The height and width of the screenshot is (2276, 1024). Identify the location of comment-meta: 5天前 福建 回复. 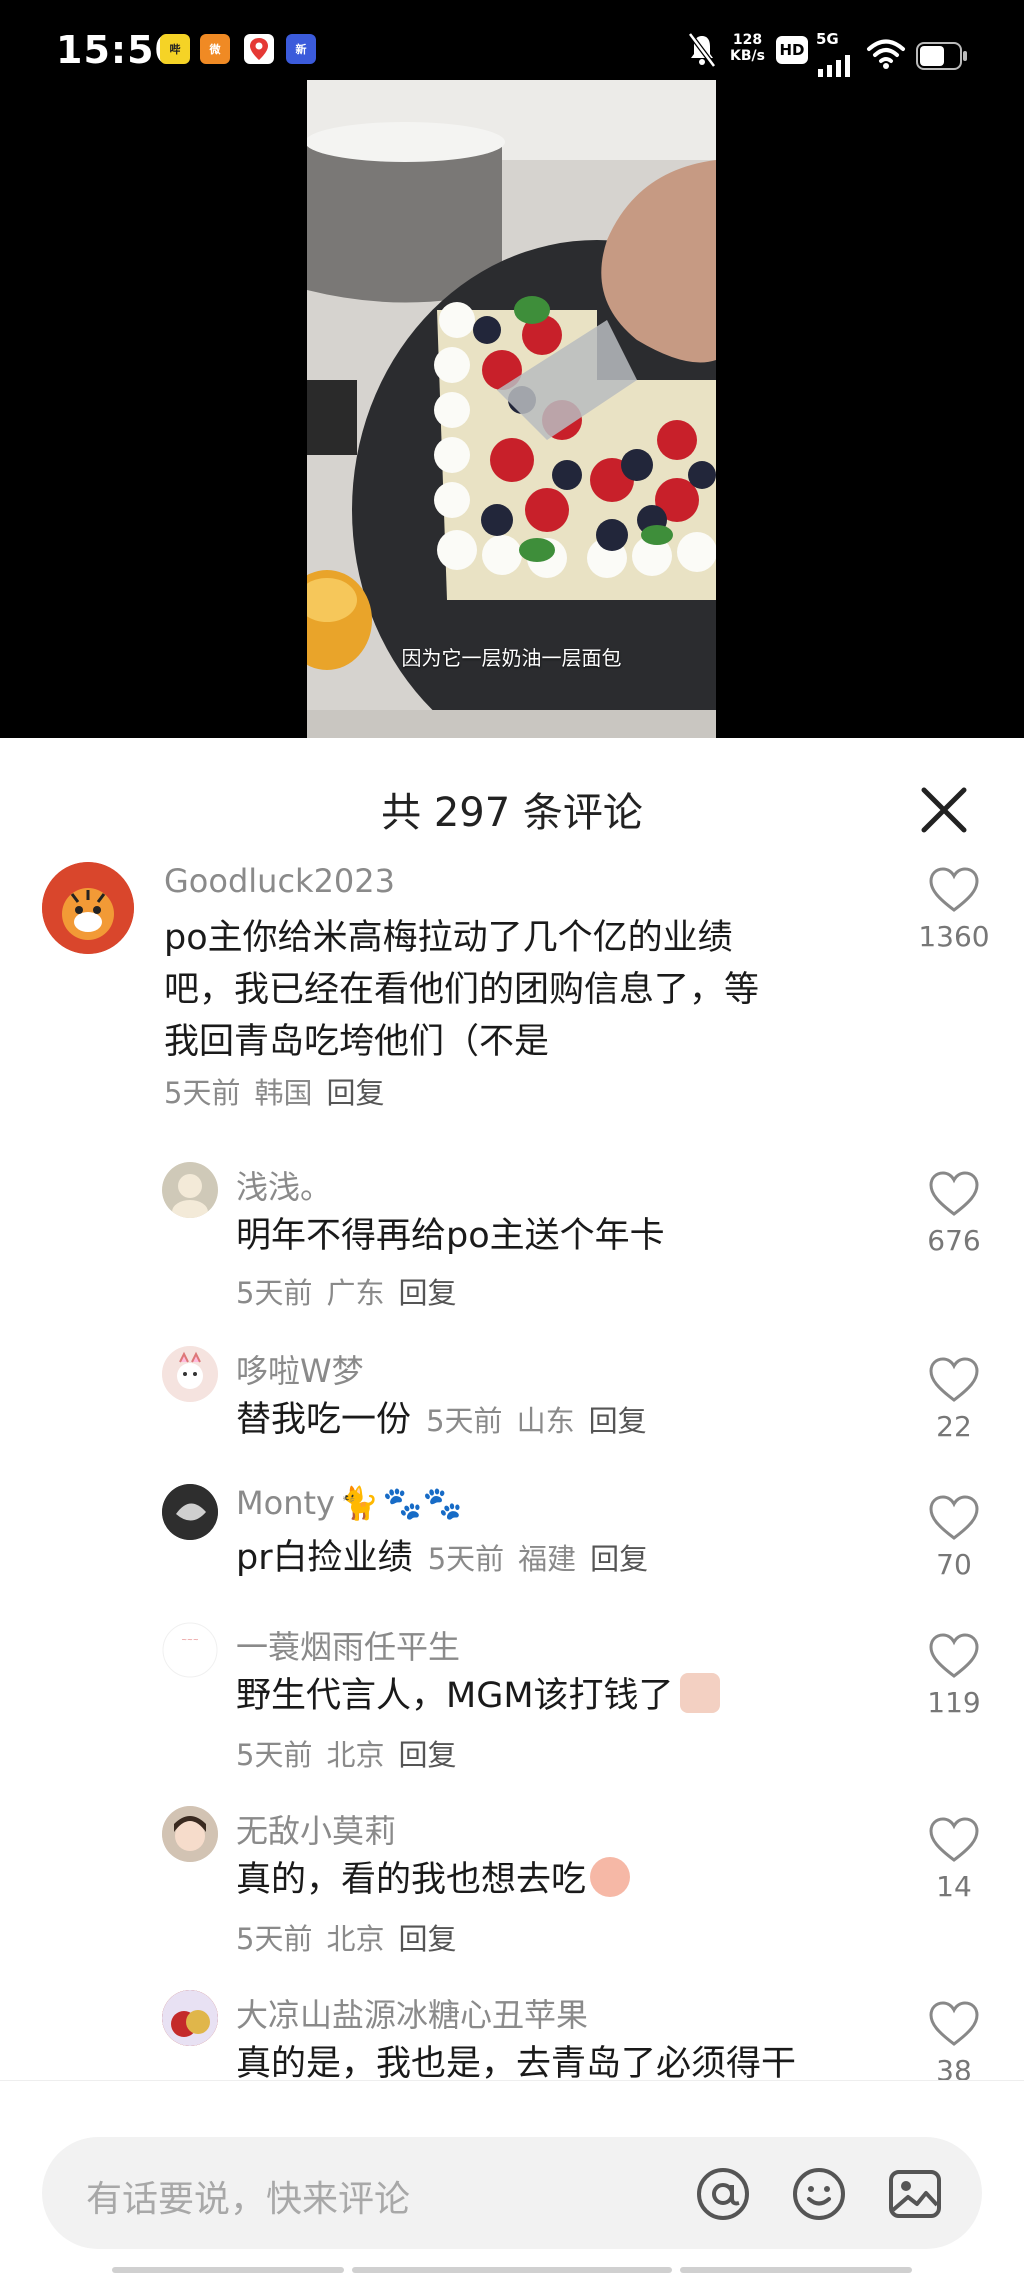
(533, 1559).